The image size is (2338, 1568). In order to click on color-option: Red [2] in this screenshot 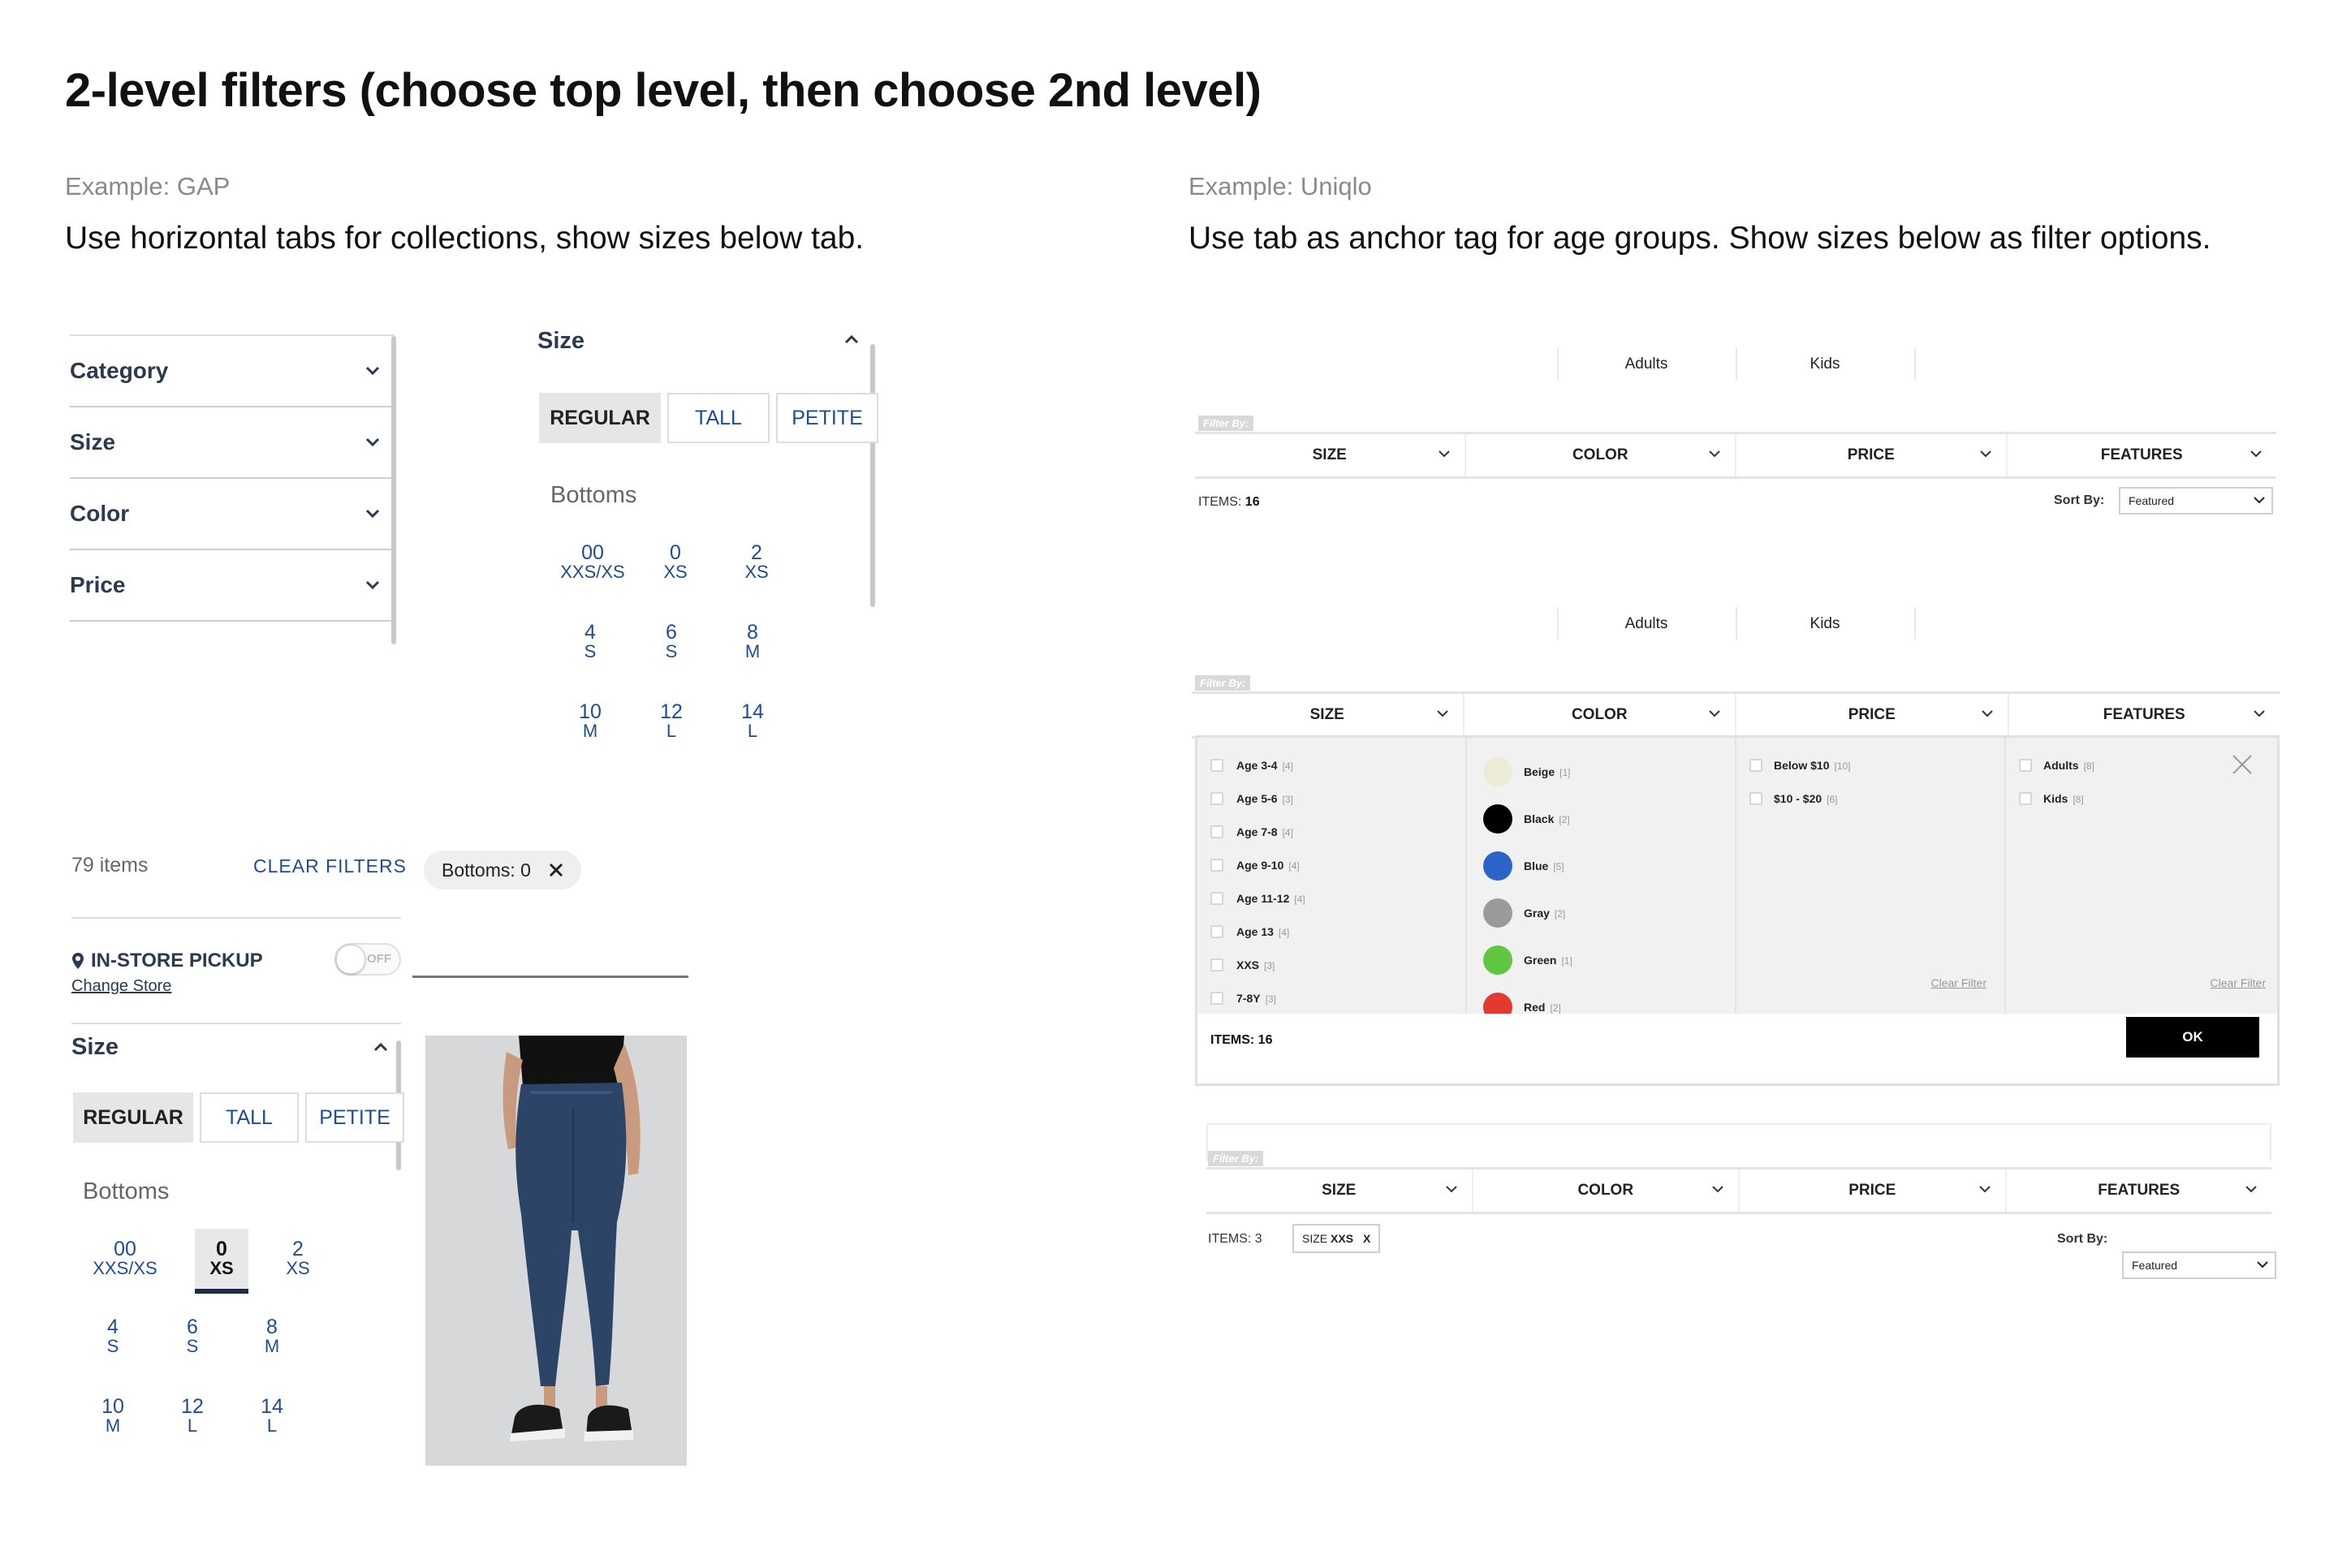, I will do `click(1522, 1003)`.